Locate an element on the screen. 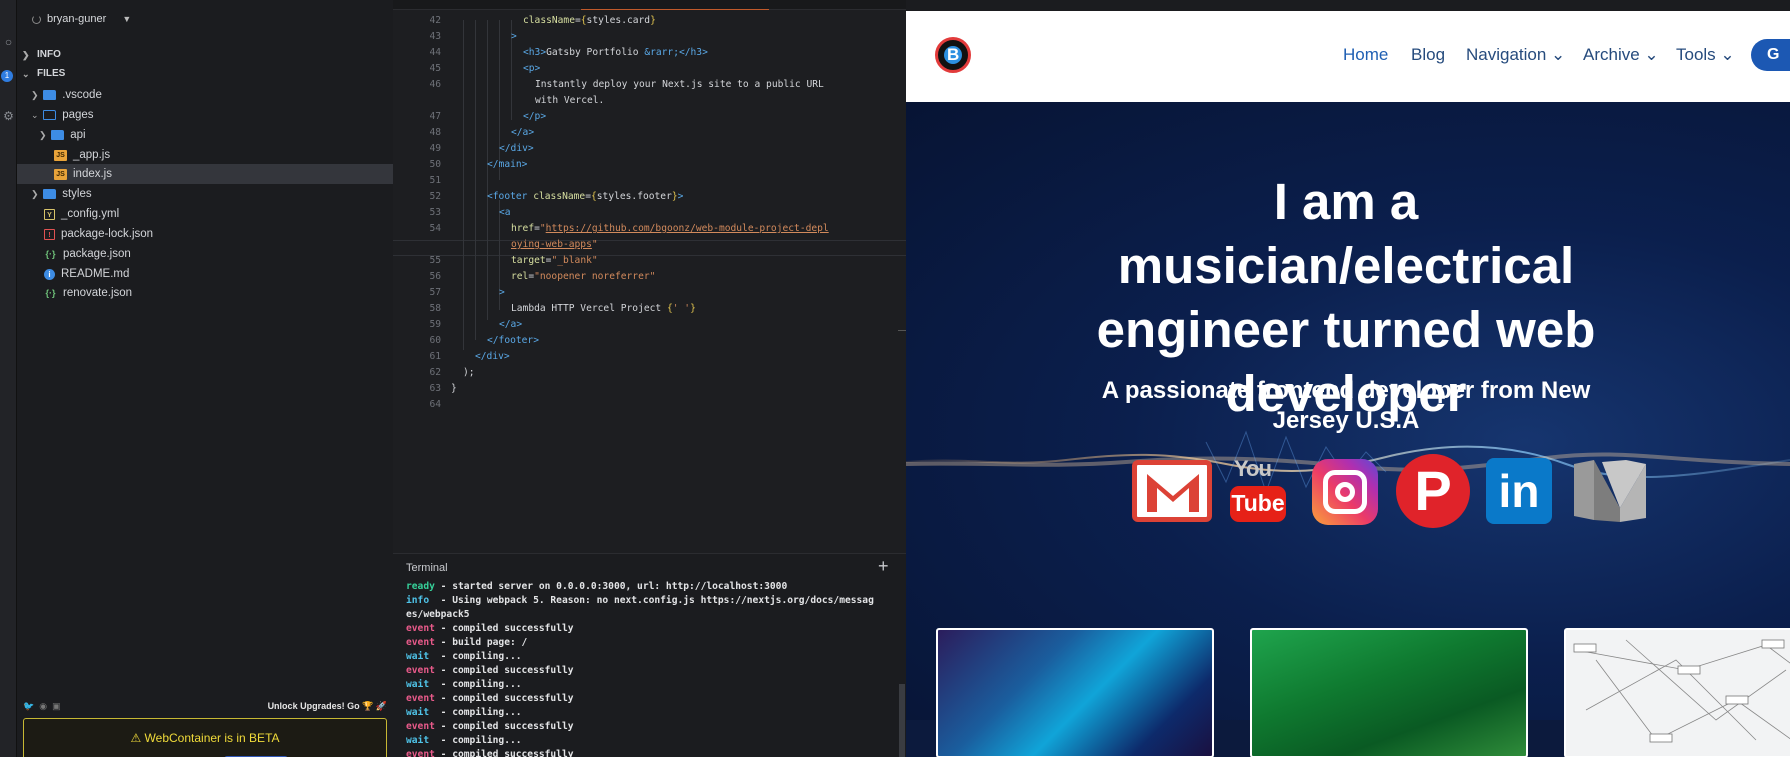  code-line: 59 </a> is located at coordinates (649, 325).